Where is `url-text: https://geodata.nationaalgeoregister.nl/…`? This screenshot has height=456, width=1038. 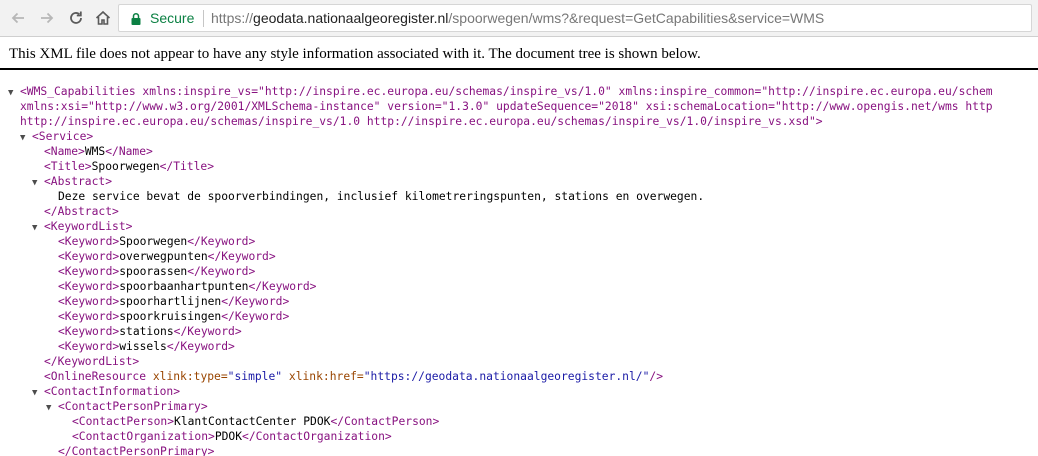 url-text: https://geodata.nationaalgeoregister.nl/… is located at coordinates (517, 18).